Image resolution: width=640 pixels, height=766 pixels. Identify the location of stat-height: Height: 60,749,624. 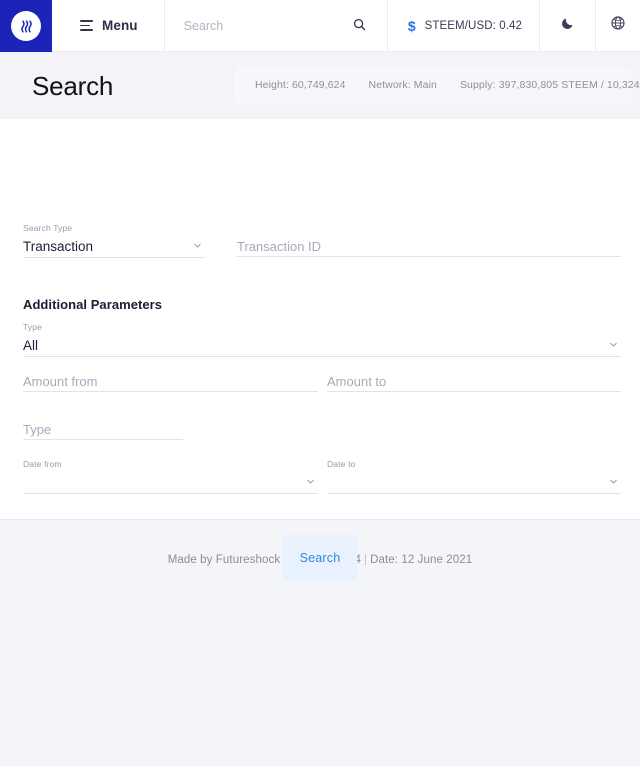
(300, 85).